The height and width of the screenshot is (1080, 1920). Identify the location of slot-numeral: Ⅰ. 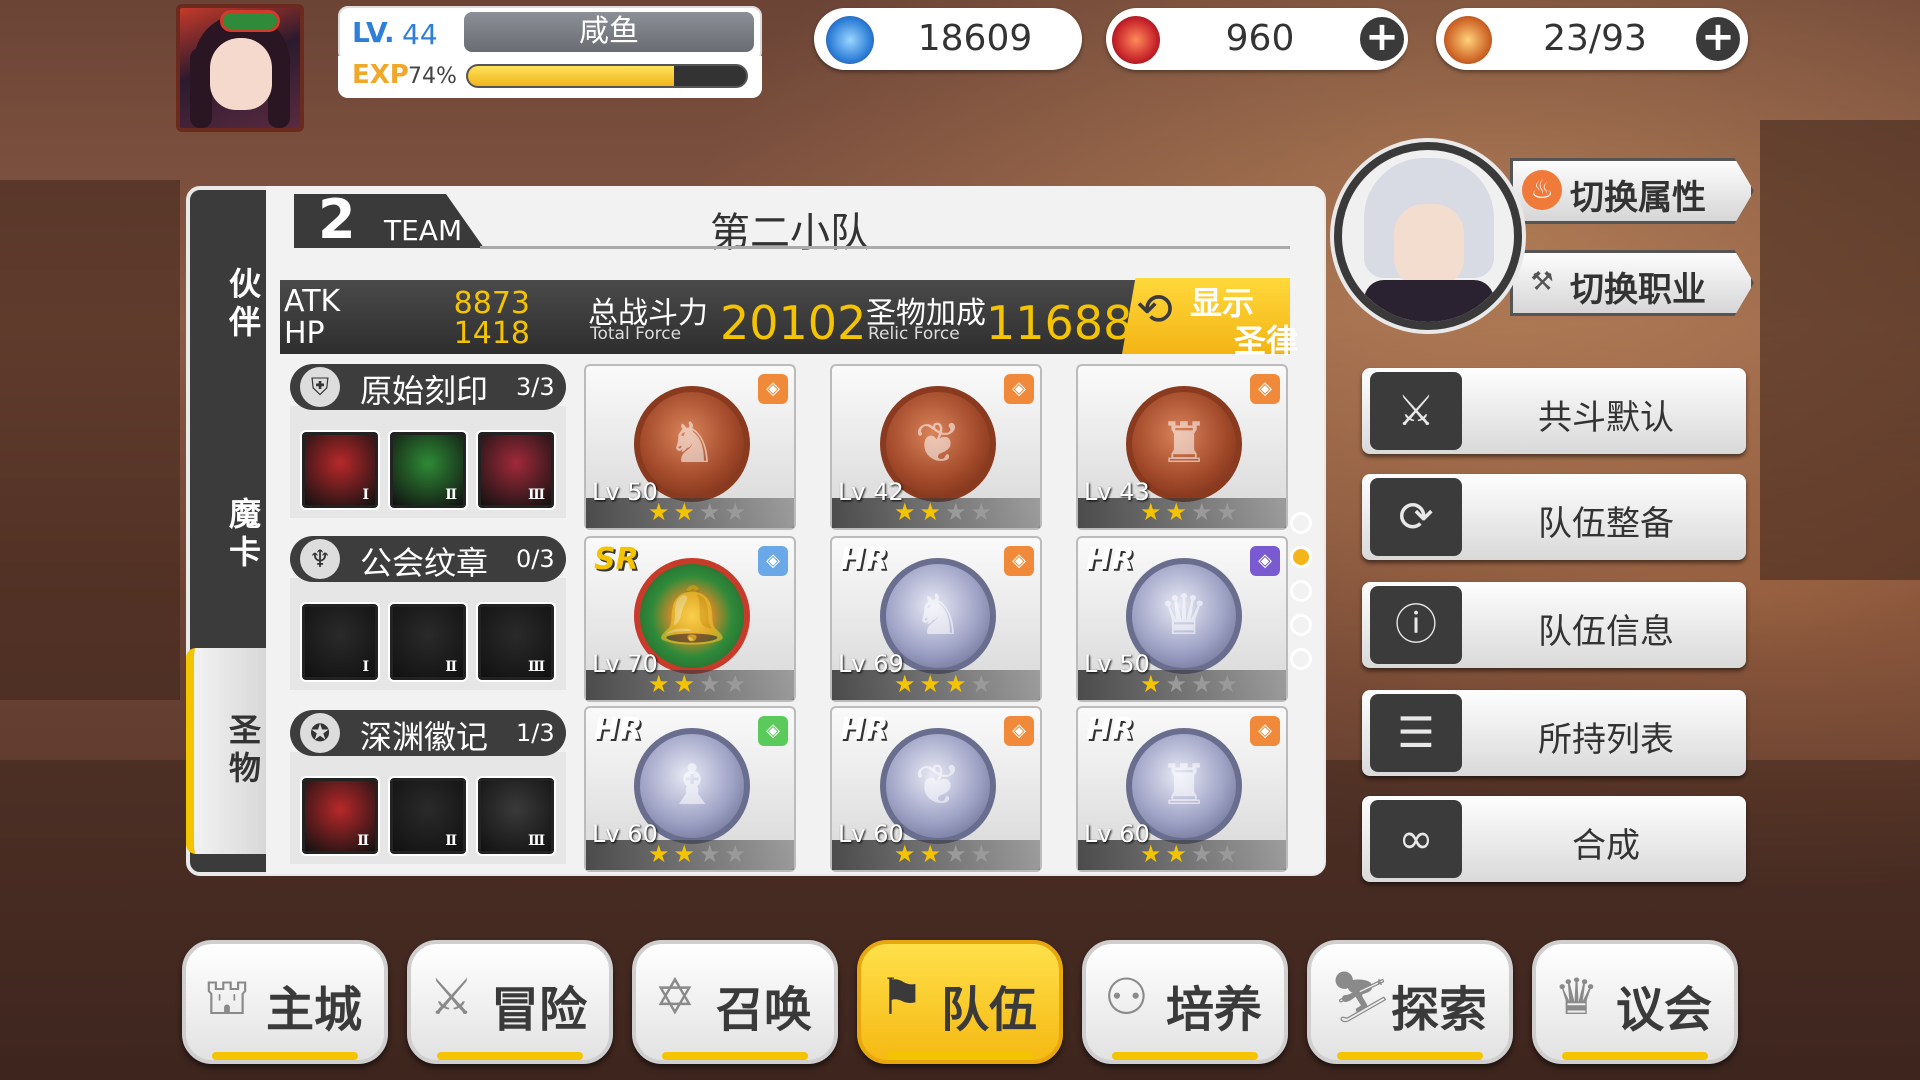
(365, 667).